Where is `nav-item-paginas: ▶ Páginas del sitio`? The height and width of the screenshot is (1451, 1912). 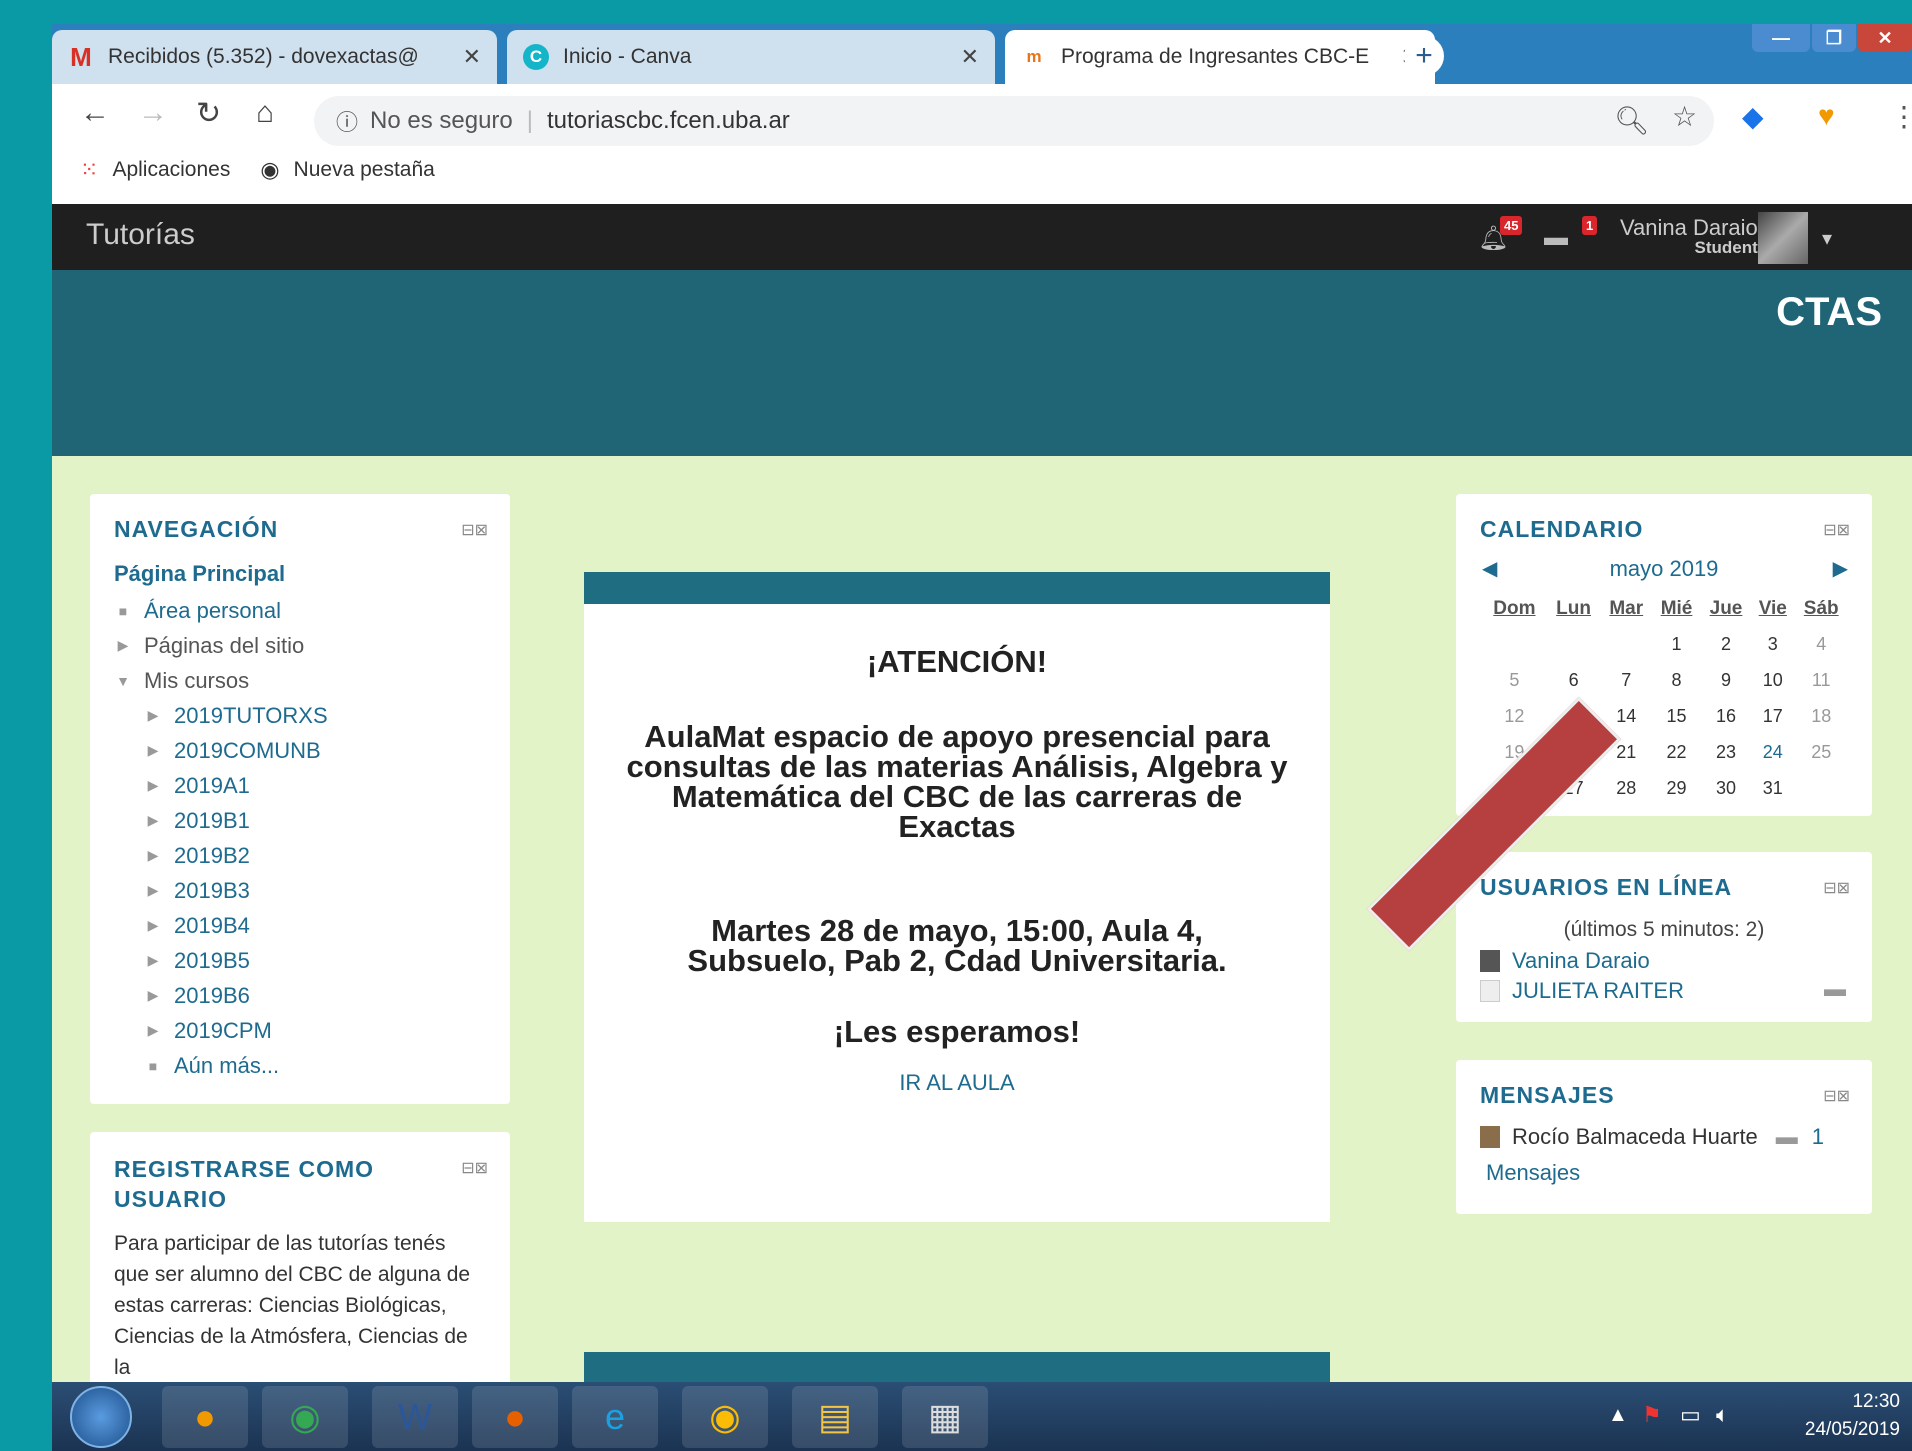 nav-item-paginas: ▶ Páginas del sitio is located at coordinates (300, 645).